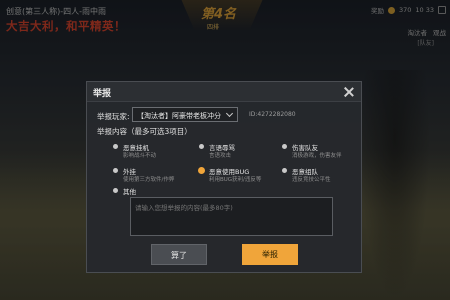  Describe the element at coordinates (224, 92) in the screenshot. I see `dialog-header: 举报` at that location.